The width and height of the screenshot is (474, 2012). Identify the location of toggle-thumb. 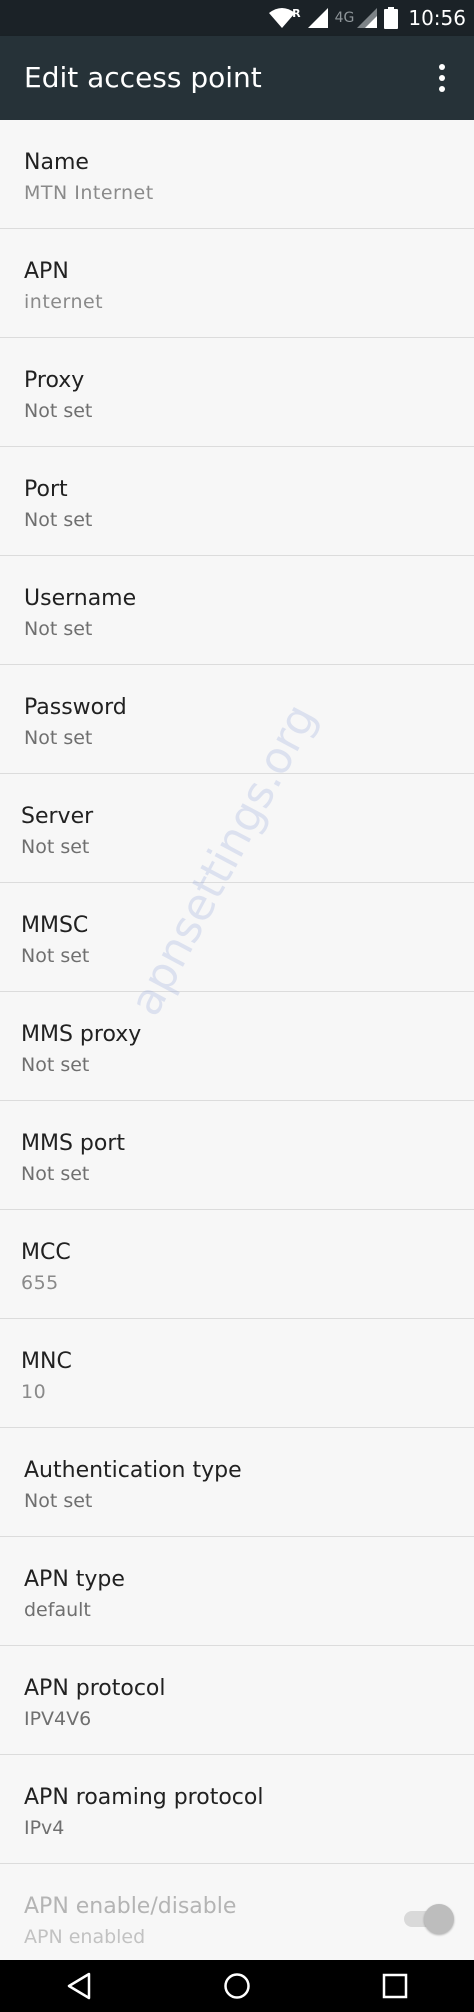
(439, 1919).